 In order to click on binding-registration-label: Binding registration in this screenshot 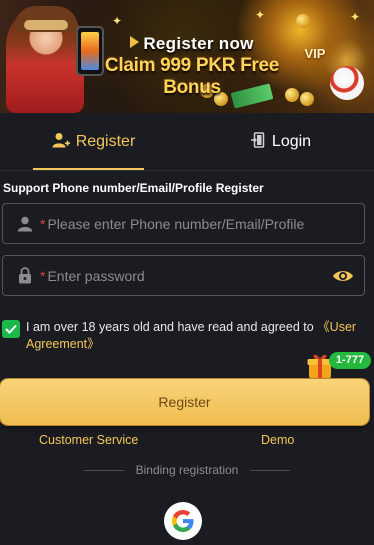, I will do `click(187, 470)`.